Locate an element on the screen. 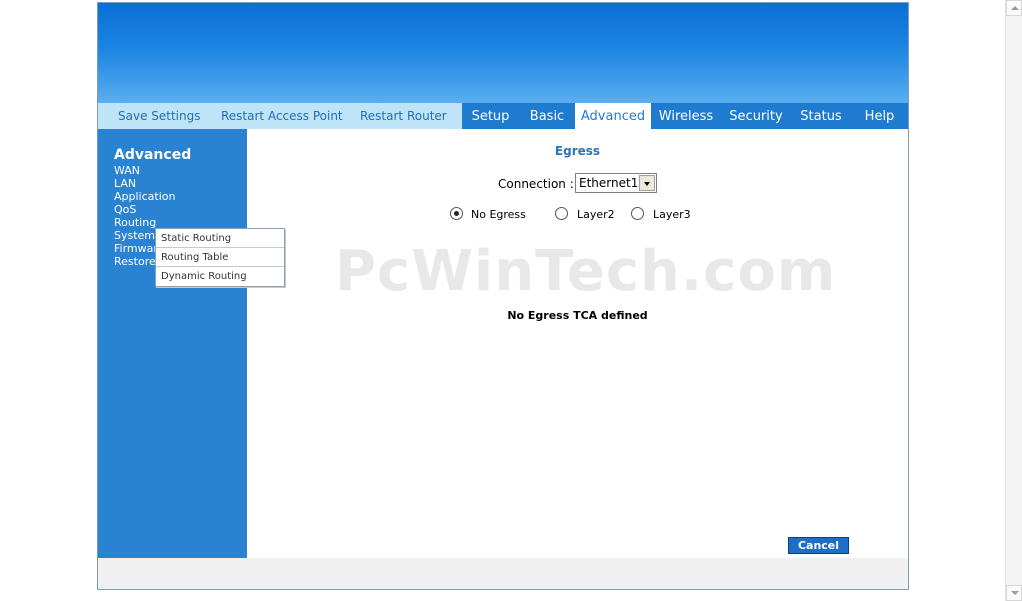 The width and height of the screenshot is (1022, 601). sidebar-item-routing: Routing is located at coordinates (135, 222).